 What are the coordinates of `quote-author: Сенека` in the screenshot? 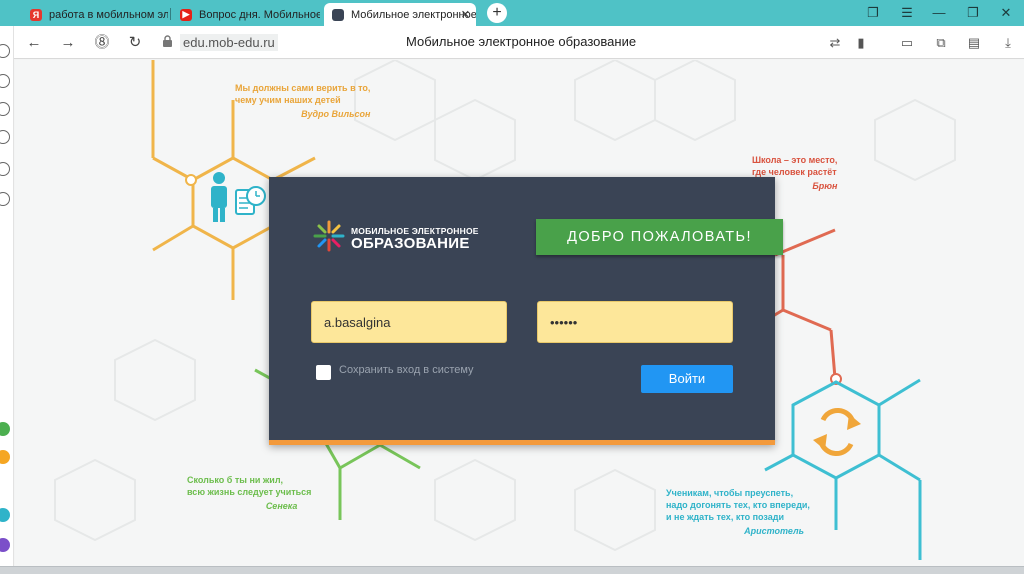 It's located at (281, 506).